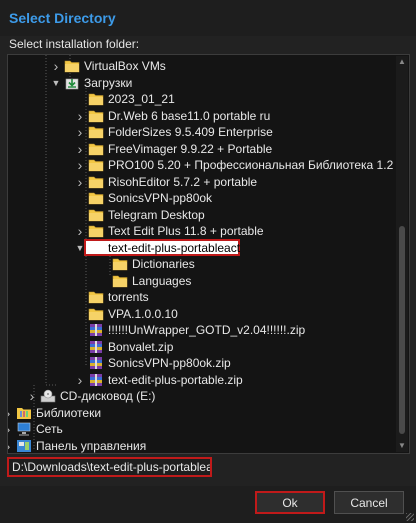 The image size is (416, 523). What do you see at coordinates (183, 181) in the screenshot?
I see `tree-item-label: RisohEditor 5.7.2 + portable` at bounding box center [183, 181].